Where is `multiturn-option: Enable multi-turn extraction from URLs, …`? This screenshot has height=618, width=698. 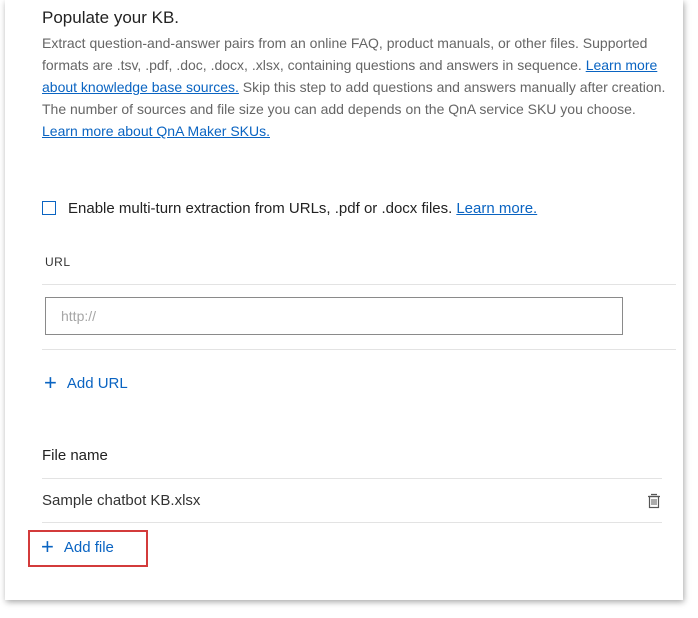
multiturn-option: Enable multi-turn extraction from URLs, … is located at coordinates (289, 208).